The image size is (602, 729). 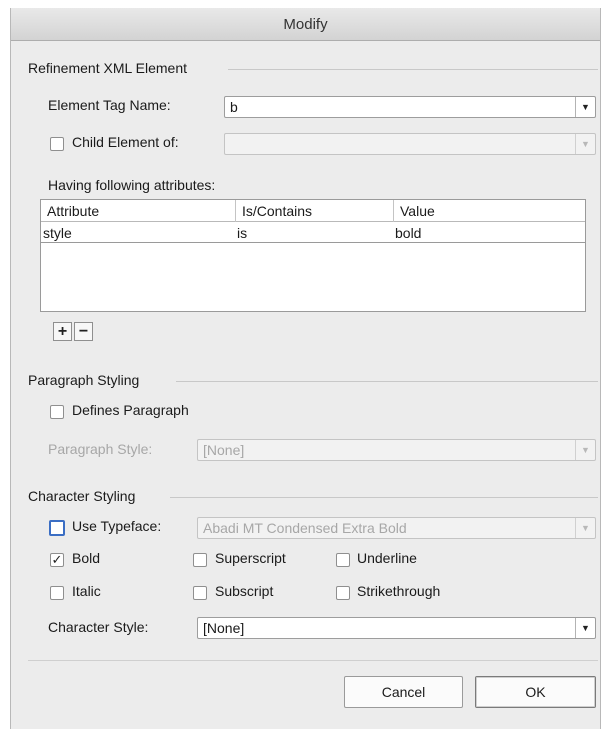 What do you see at coordinates (57, 233) in the screenshot?
I see `cell-attribute: style` at bounding box center [57, 233].